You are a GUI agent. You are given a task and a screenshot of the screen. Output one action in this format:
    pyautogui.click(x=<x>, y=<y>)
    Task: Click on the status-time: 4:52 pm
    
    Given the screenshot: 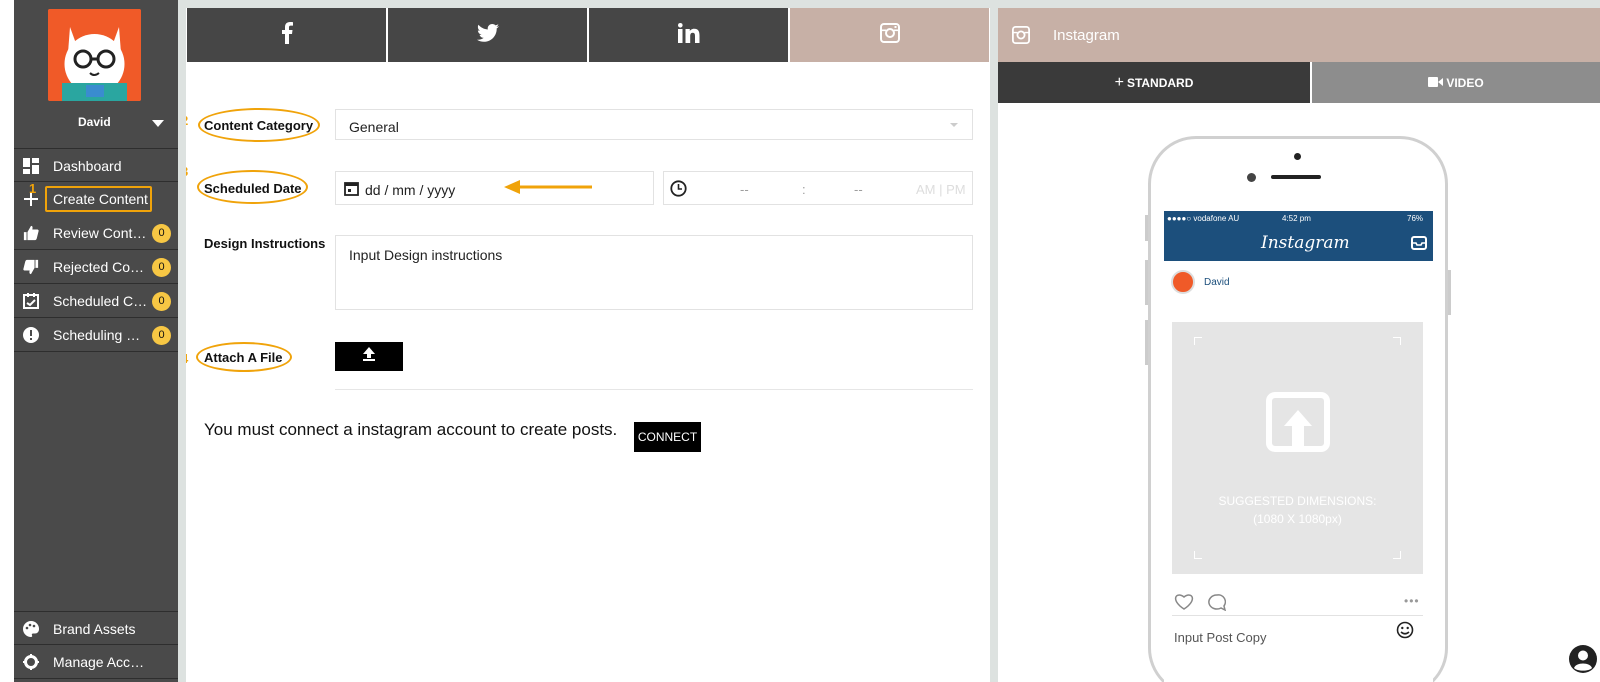 What is the action you would take?
    pyautogui.click(x=1296, y=218)
    